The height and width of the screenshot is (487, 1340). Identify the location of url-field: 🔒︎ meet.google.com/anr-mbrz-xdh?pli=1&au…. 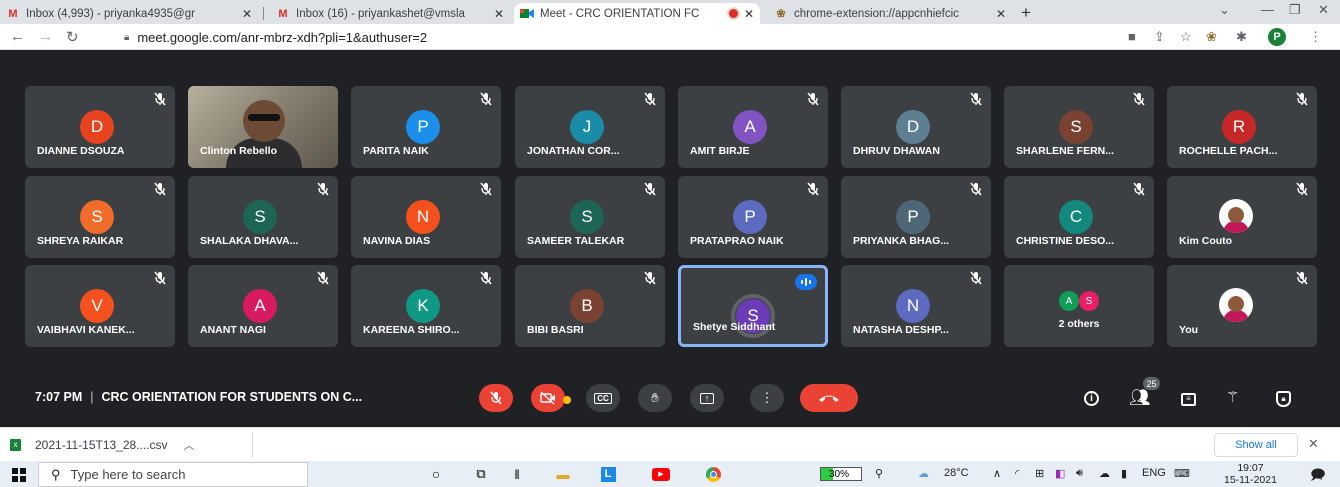
(622, 37).